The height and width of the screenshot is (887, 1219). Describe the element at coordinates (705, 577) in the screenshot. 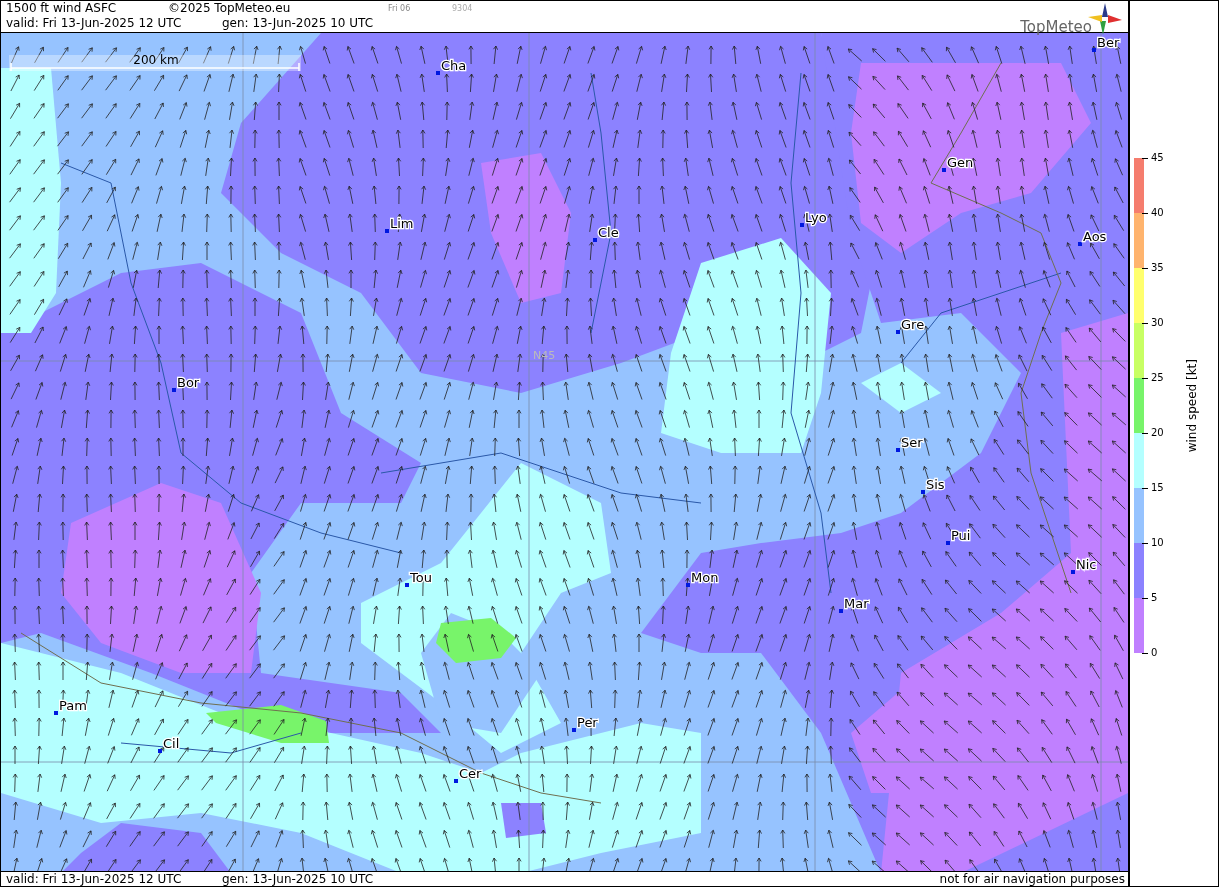

I see `city-label: Mon` at that location.